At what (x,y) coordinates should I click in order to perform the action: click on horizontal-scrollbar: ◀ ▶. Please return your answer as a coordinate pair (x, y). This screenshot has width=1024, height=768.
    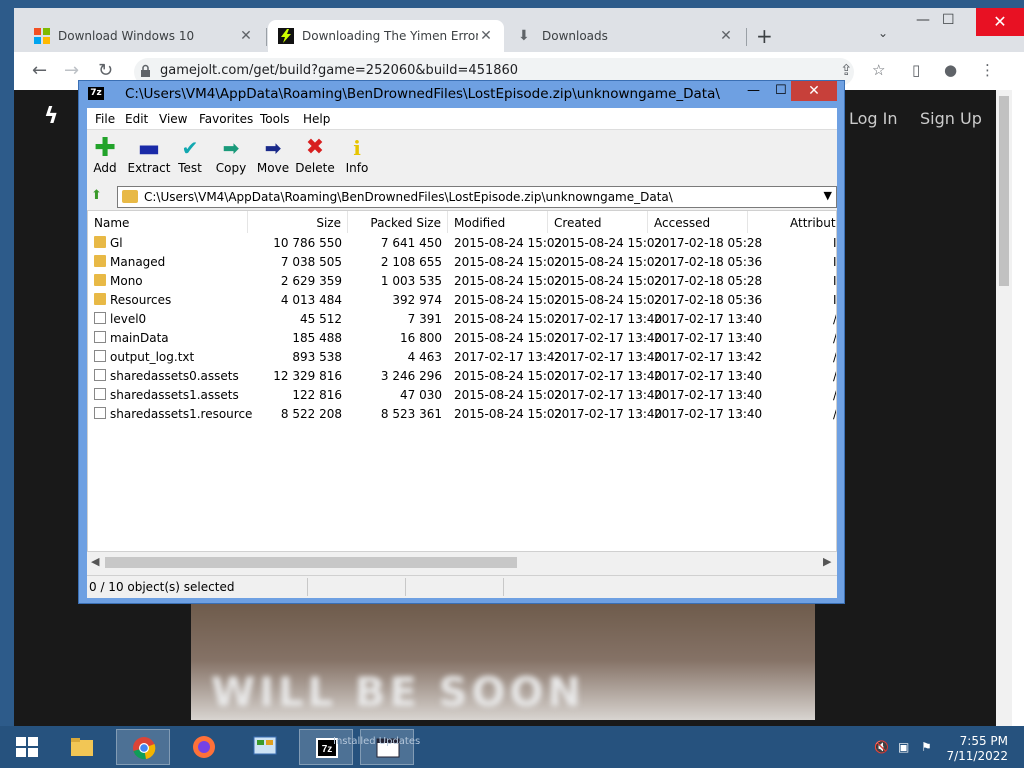
    Looking at the image, I should click on (462, 562).